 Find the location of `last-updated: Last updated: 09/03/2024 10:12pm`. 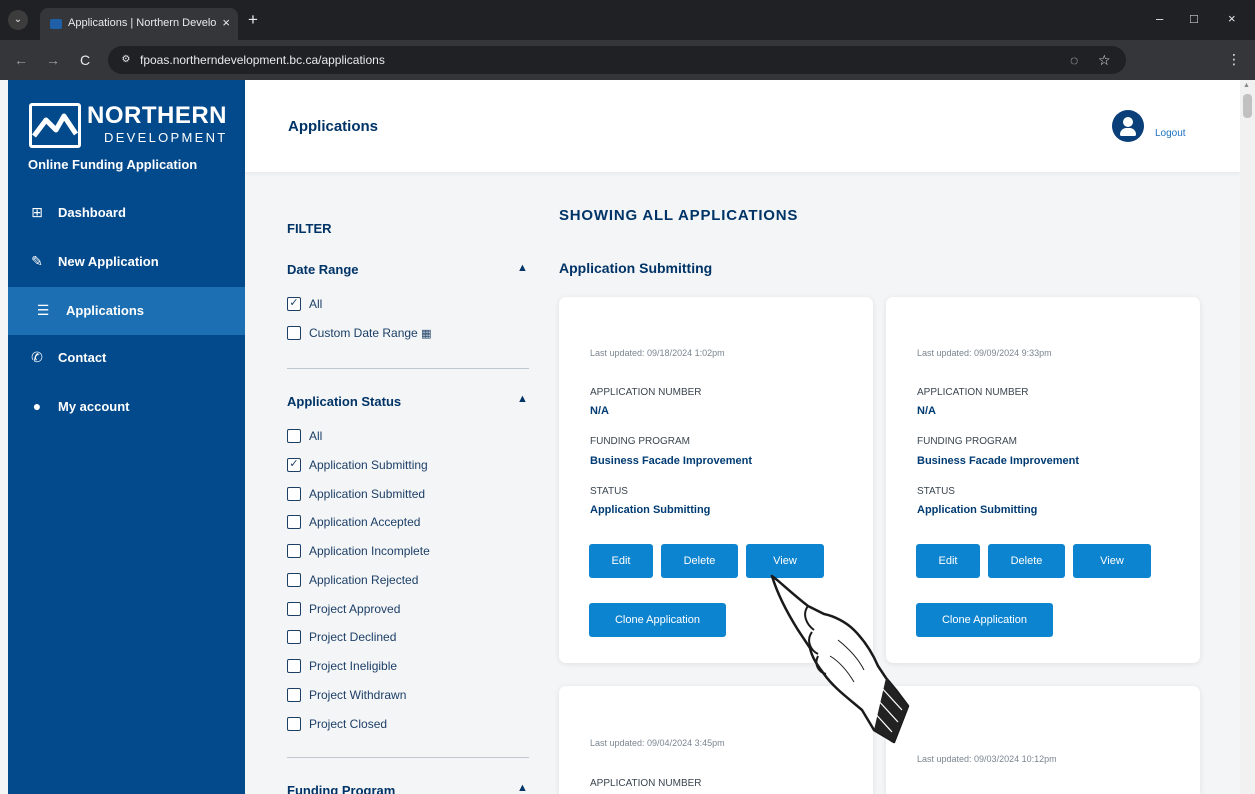

last-updated: Last updated: 09/03/2024 10:12pm is located at coordinates (987, 759).